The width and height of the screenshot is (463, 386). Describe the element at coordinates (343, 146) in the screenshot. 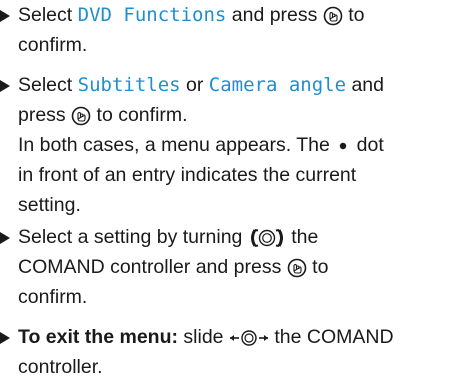

I see `bullet-dot-icon` at that location.